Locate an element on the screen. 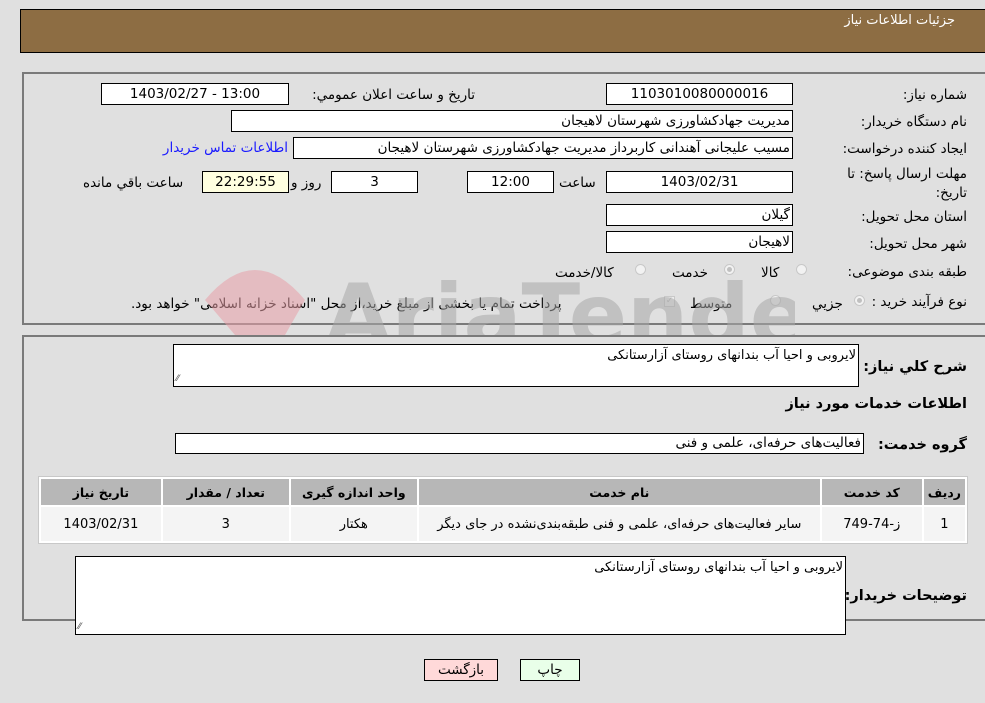 The height and width of the screenshot is (703, 985). buyer-org-field: مدیریت جهادکشاورزی شهرستان لاهیجان is located at coordinates (512, 121).